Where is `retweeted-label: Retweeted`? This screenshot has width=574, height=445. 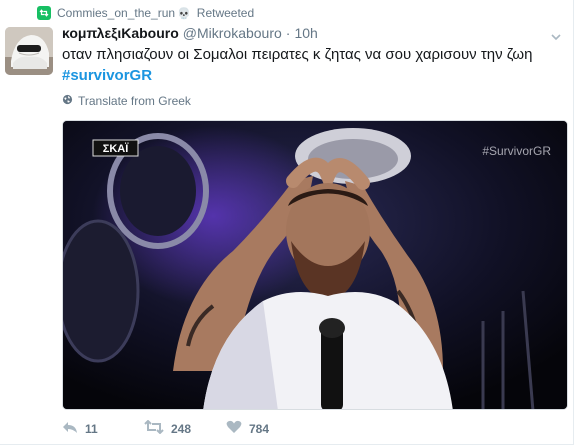 retweeted-label: Retweeted is located at coordinates (225, 13).